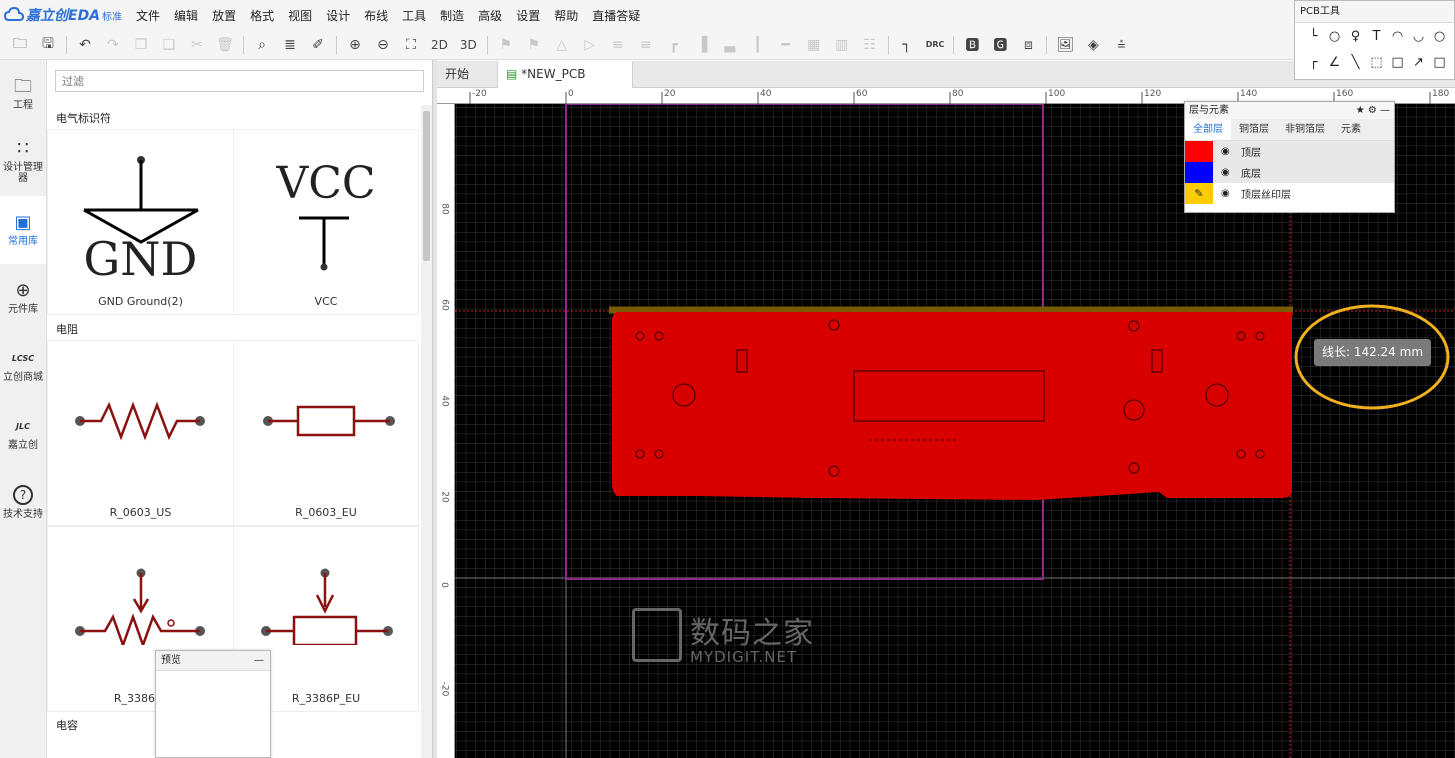 This screenshot has height=758, width=1455. What do you see at coordinates (141, 45) in the screenshot?
I see `copy-icon: ❐` at bounding box center [141, 45].